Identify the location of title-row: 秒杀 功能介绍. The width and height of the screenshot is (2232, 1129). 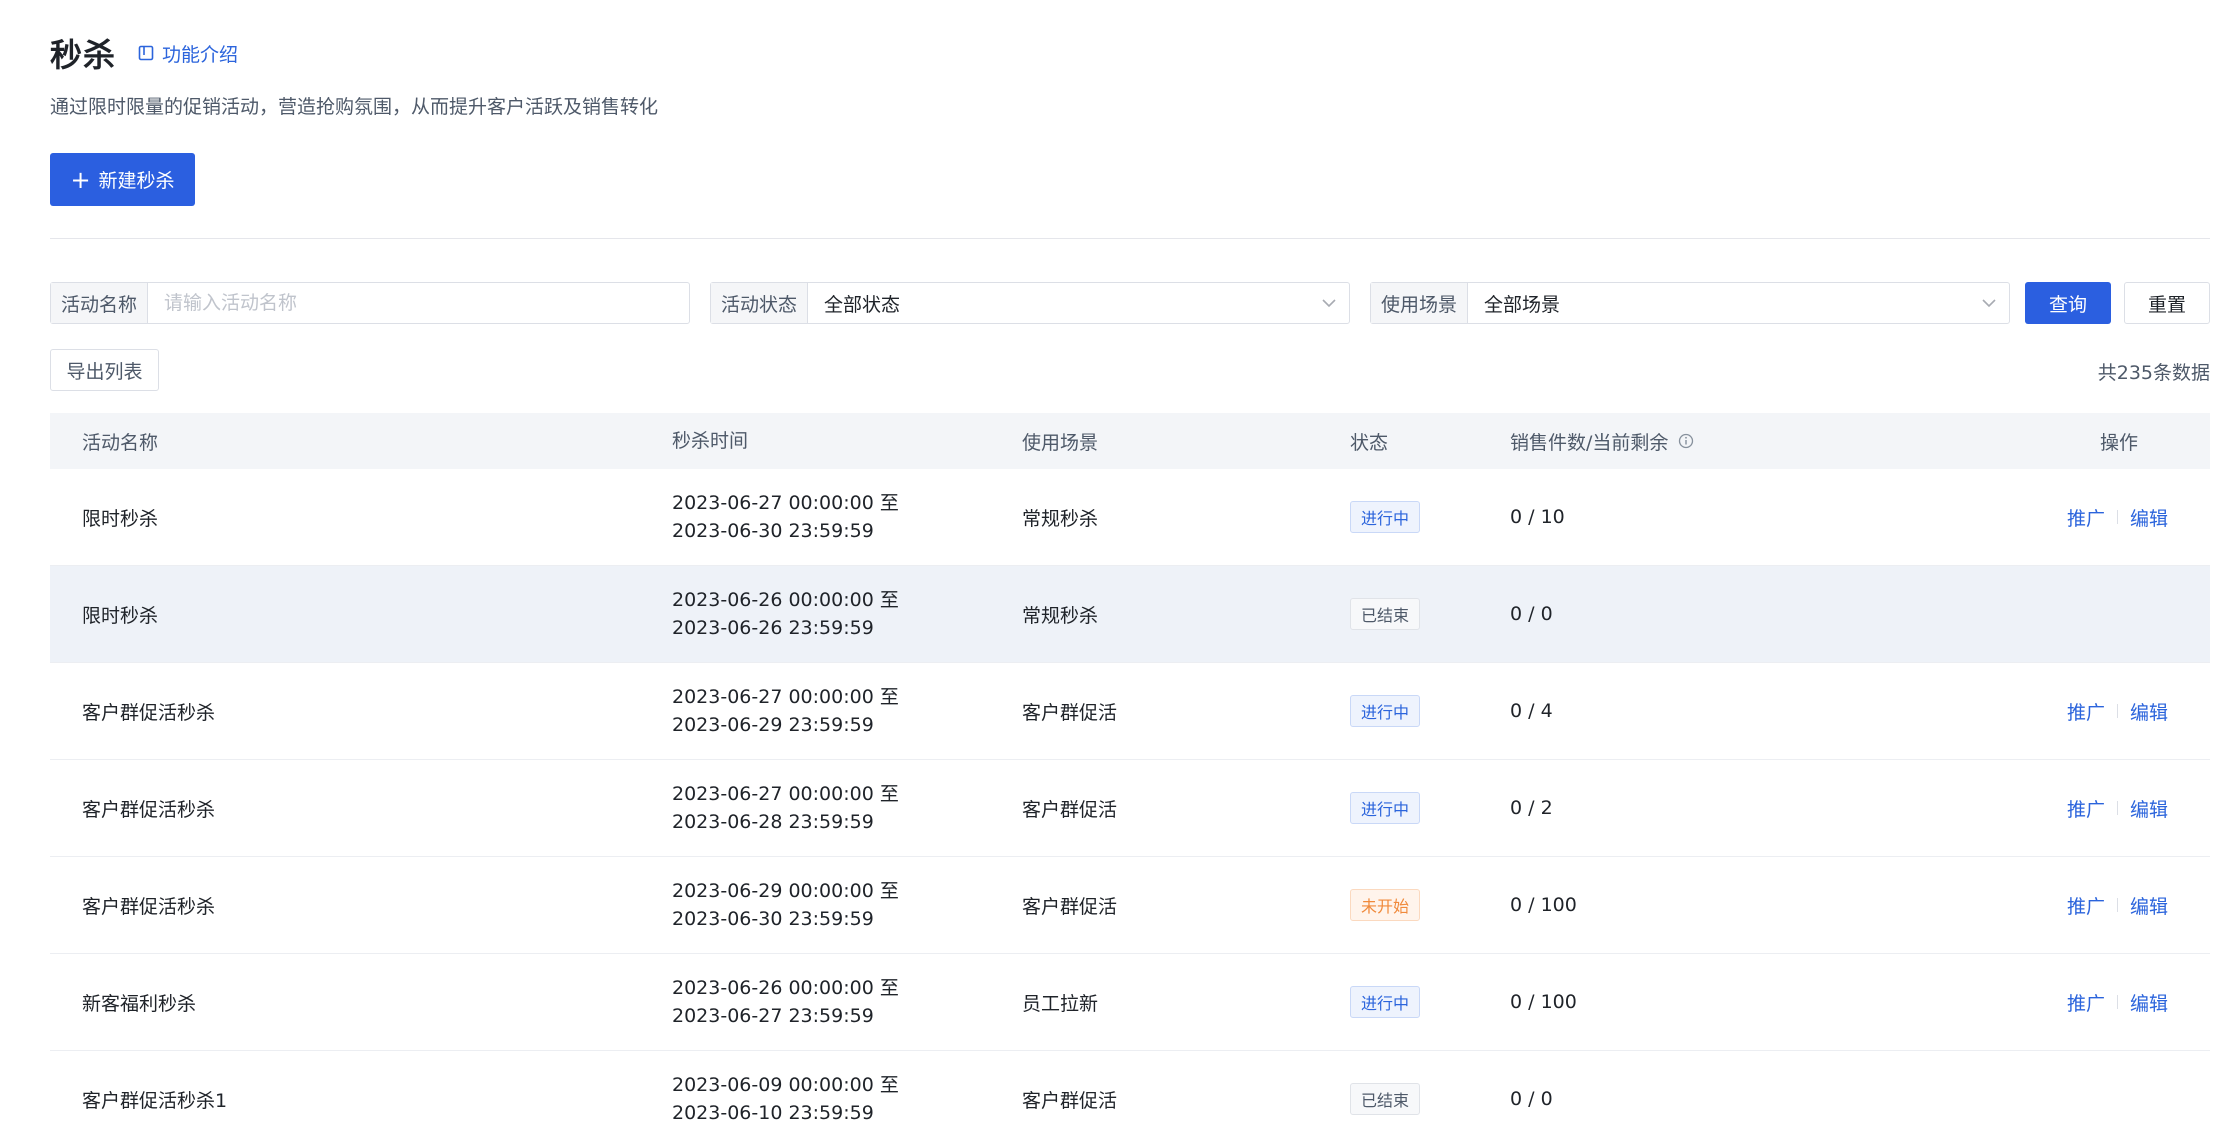
(144, 53).